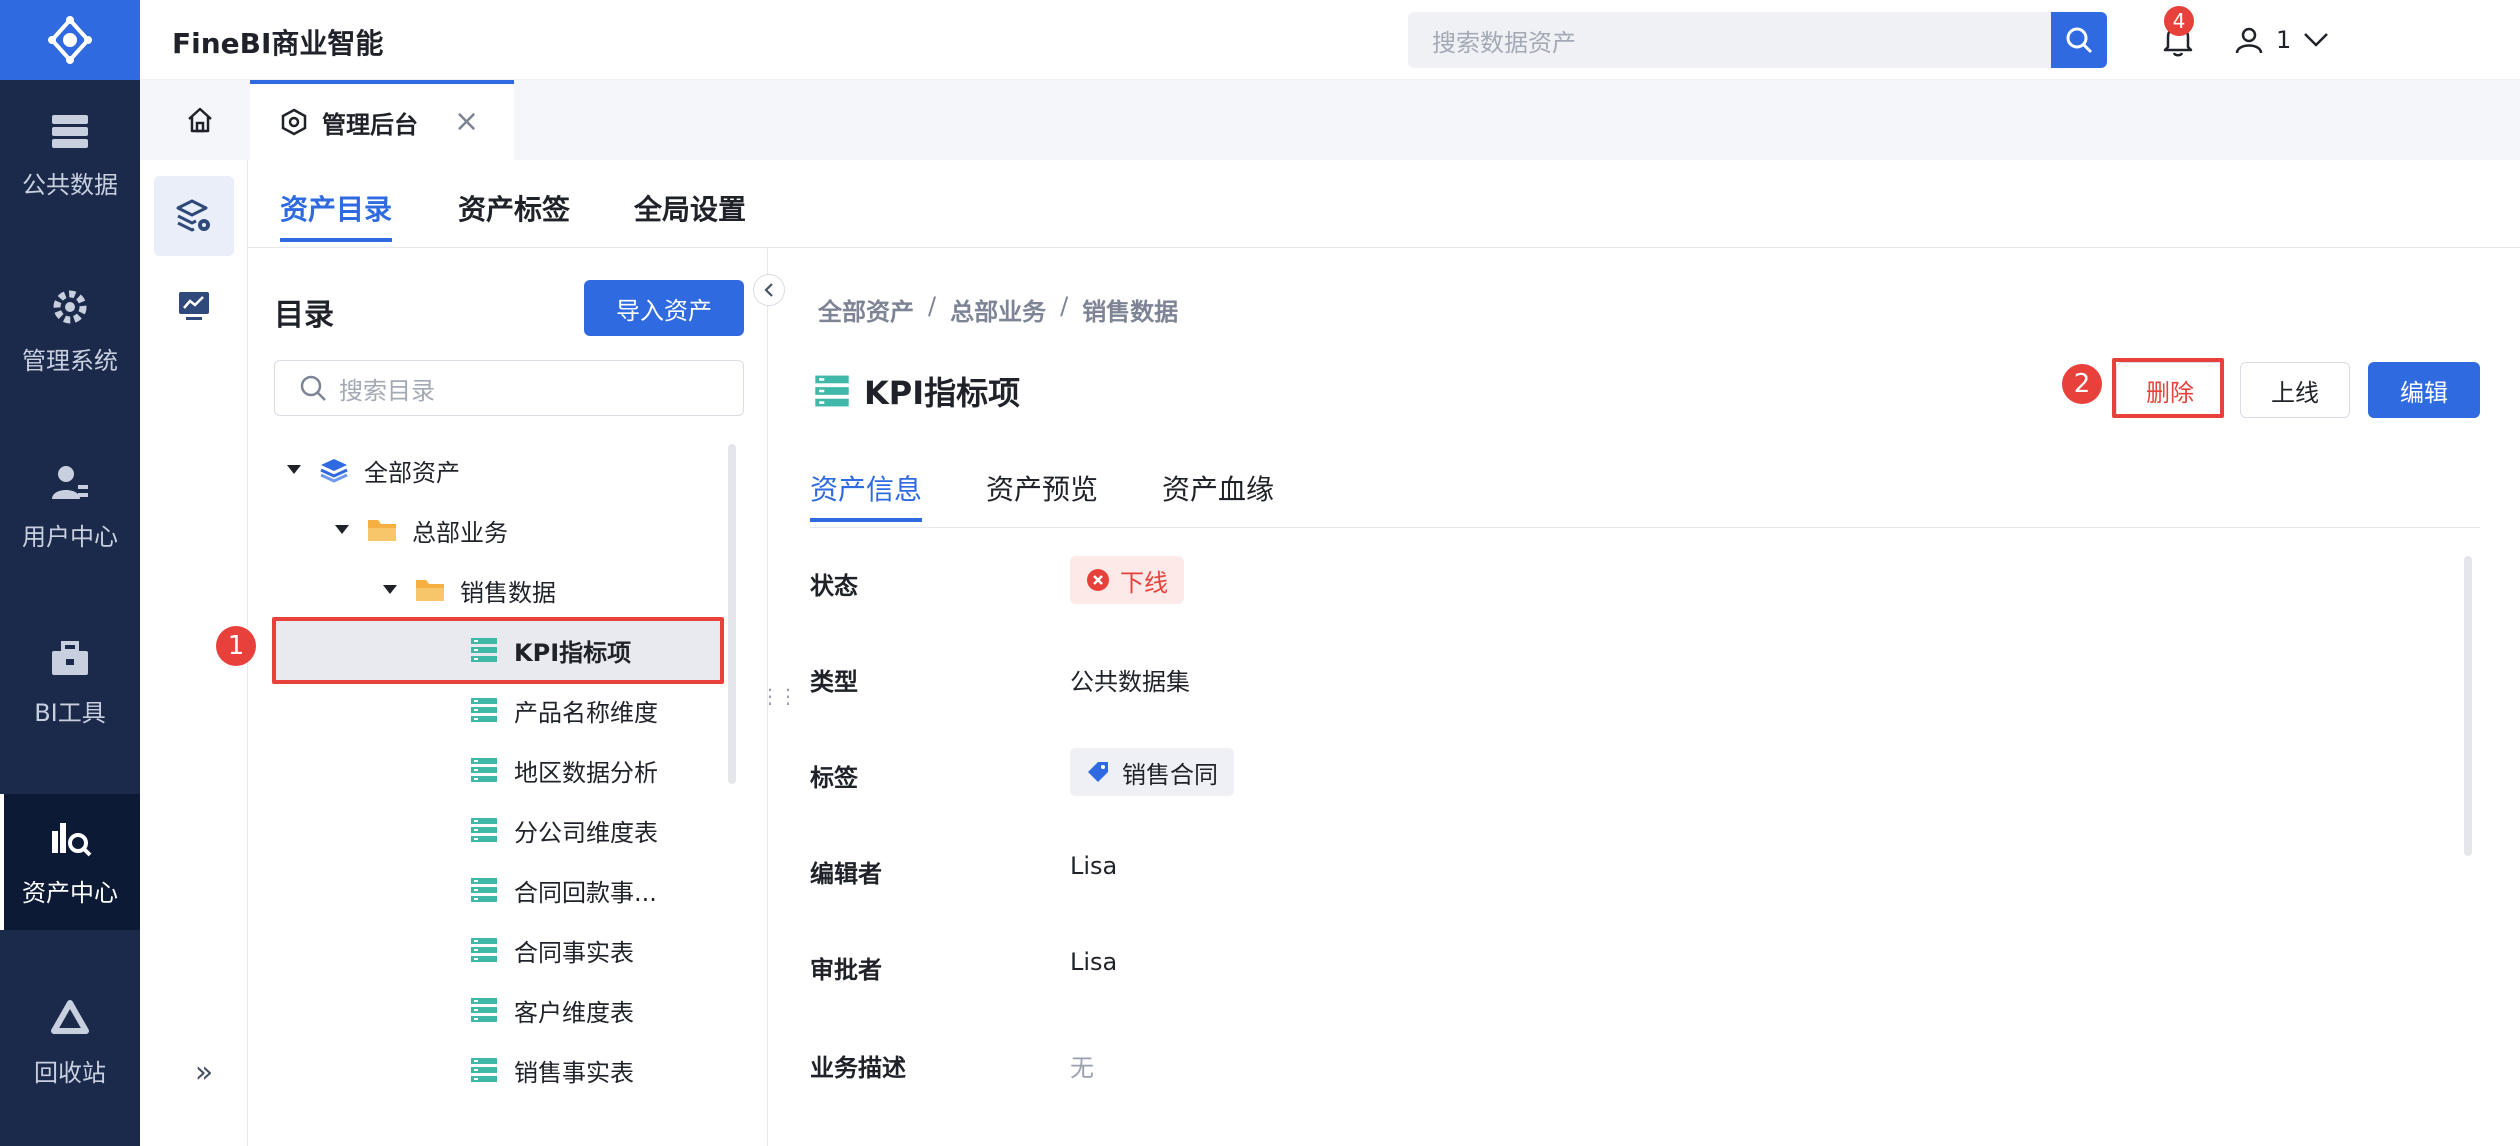 The image size is (2520, 1146). Describe the element at coordinates (2295, 390) in the screenshot. I see `publish-online-button: 上线` at that location.